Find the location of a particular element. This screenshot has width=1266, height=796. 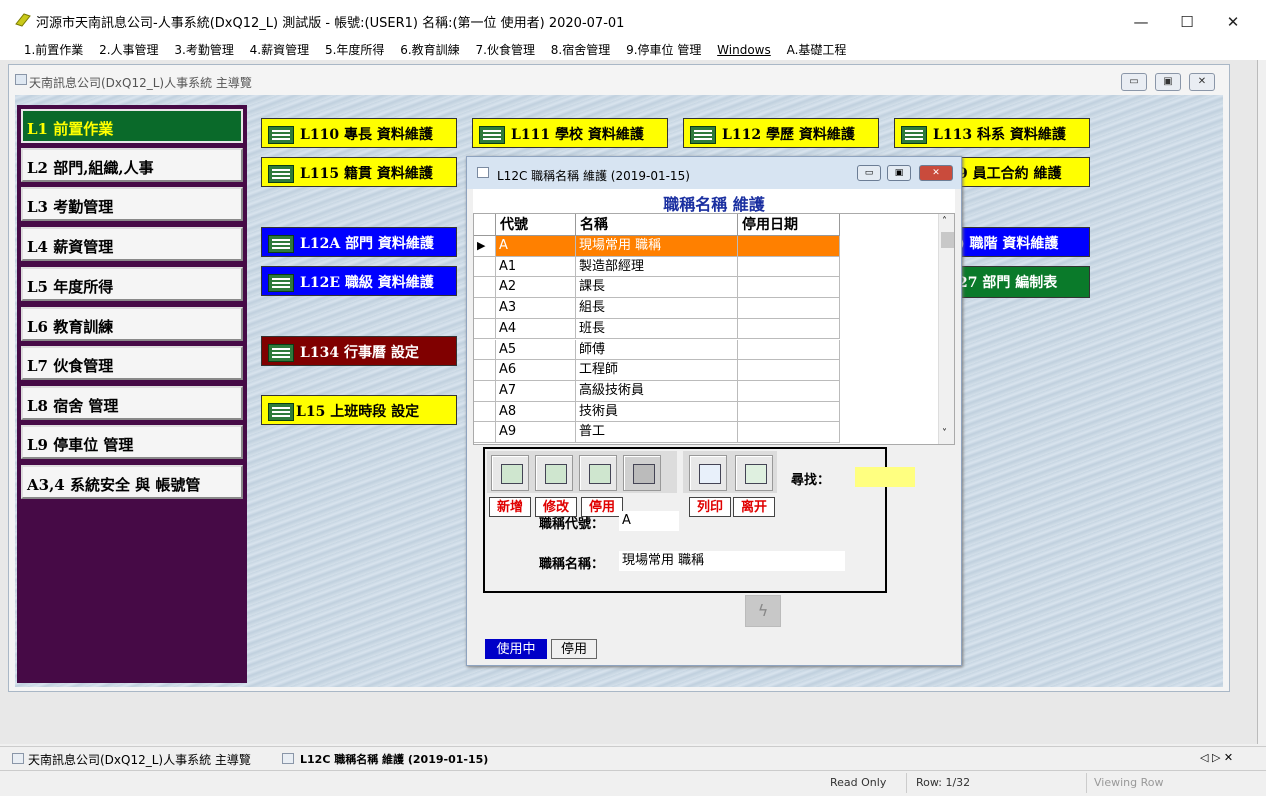

cell-name: 普工 is located at coordinates (657, 432).